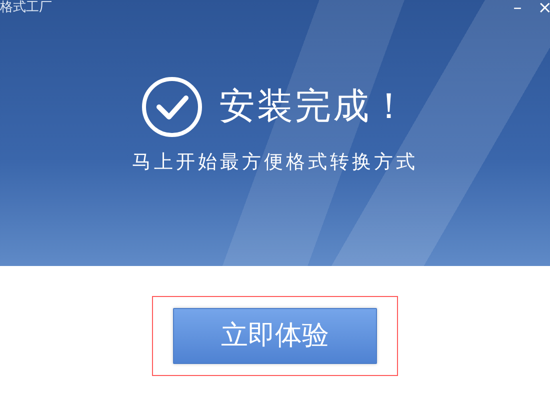 This screenshot has width=550, height=402. I want to click on checkmark-icon, so click(172, 107).